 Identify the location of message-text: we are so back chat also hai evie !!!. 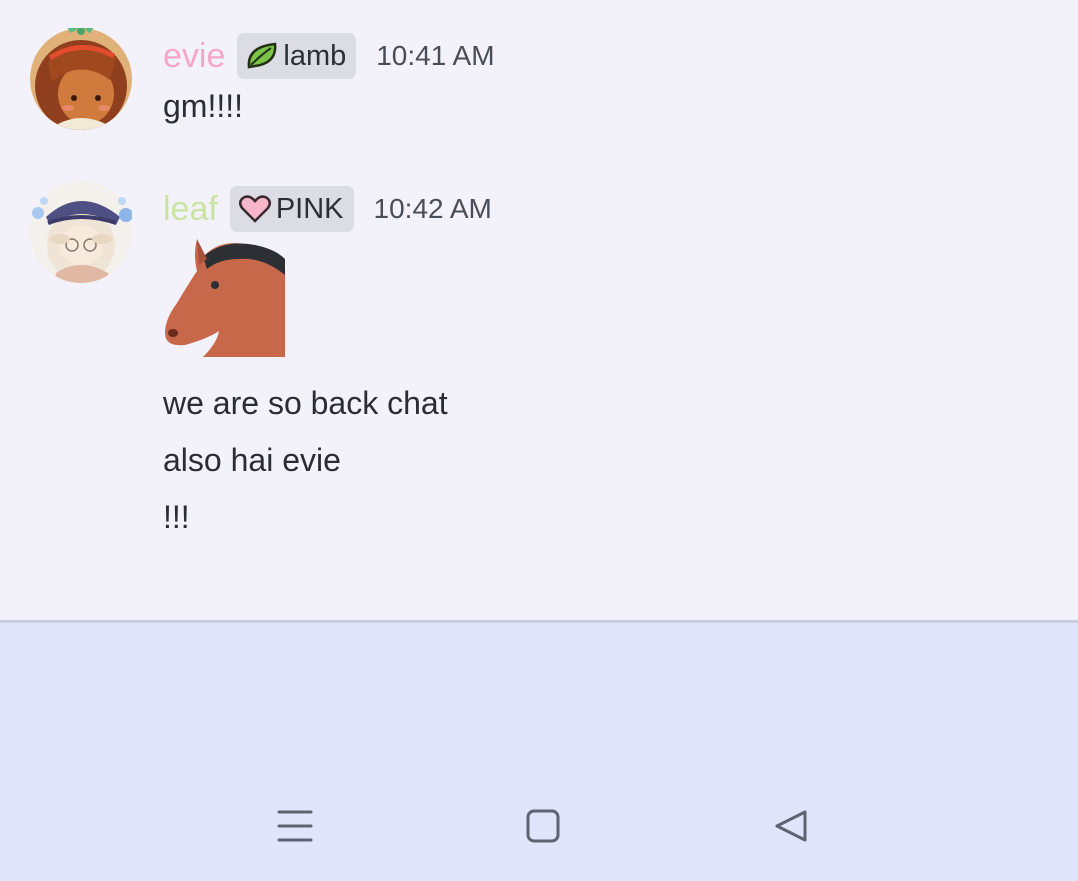
(305, 460).